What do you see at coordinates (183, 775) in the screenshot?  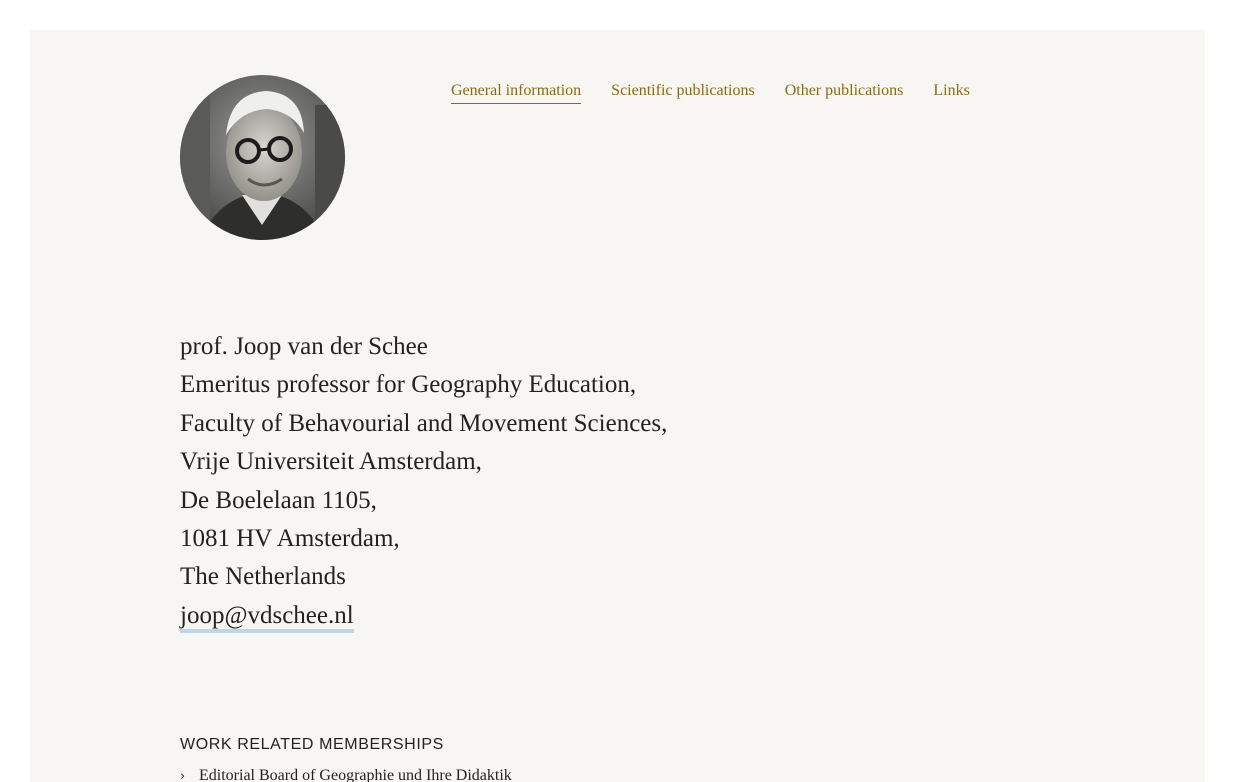 I see `chevron-right-icon: ›` at bounding box center [183, 775].